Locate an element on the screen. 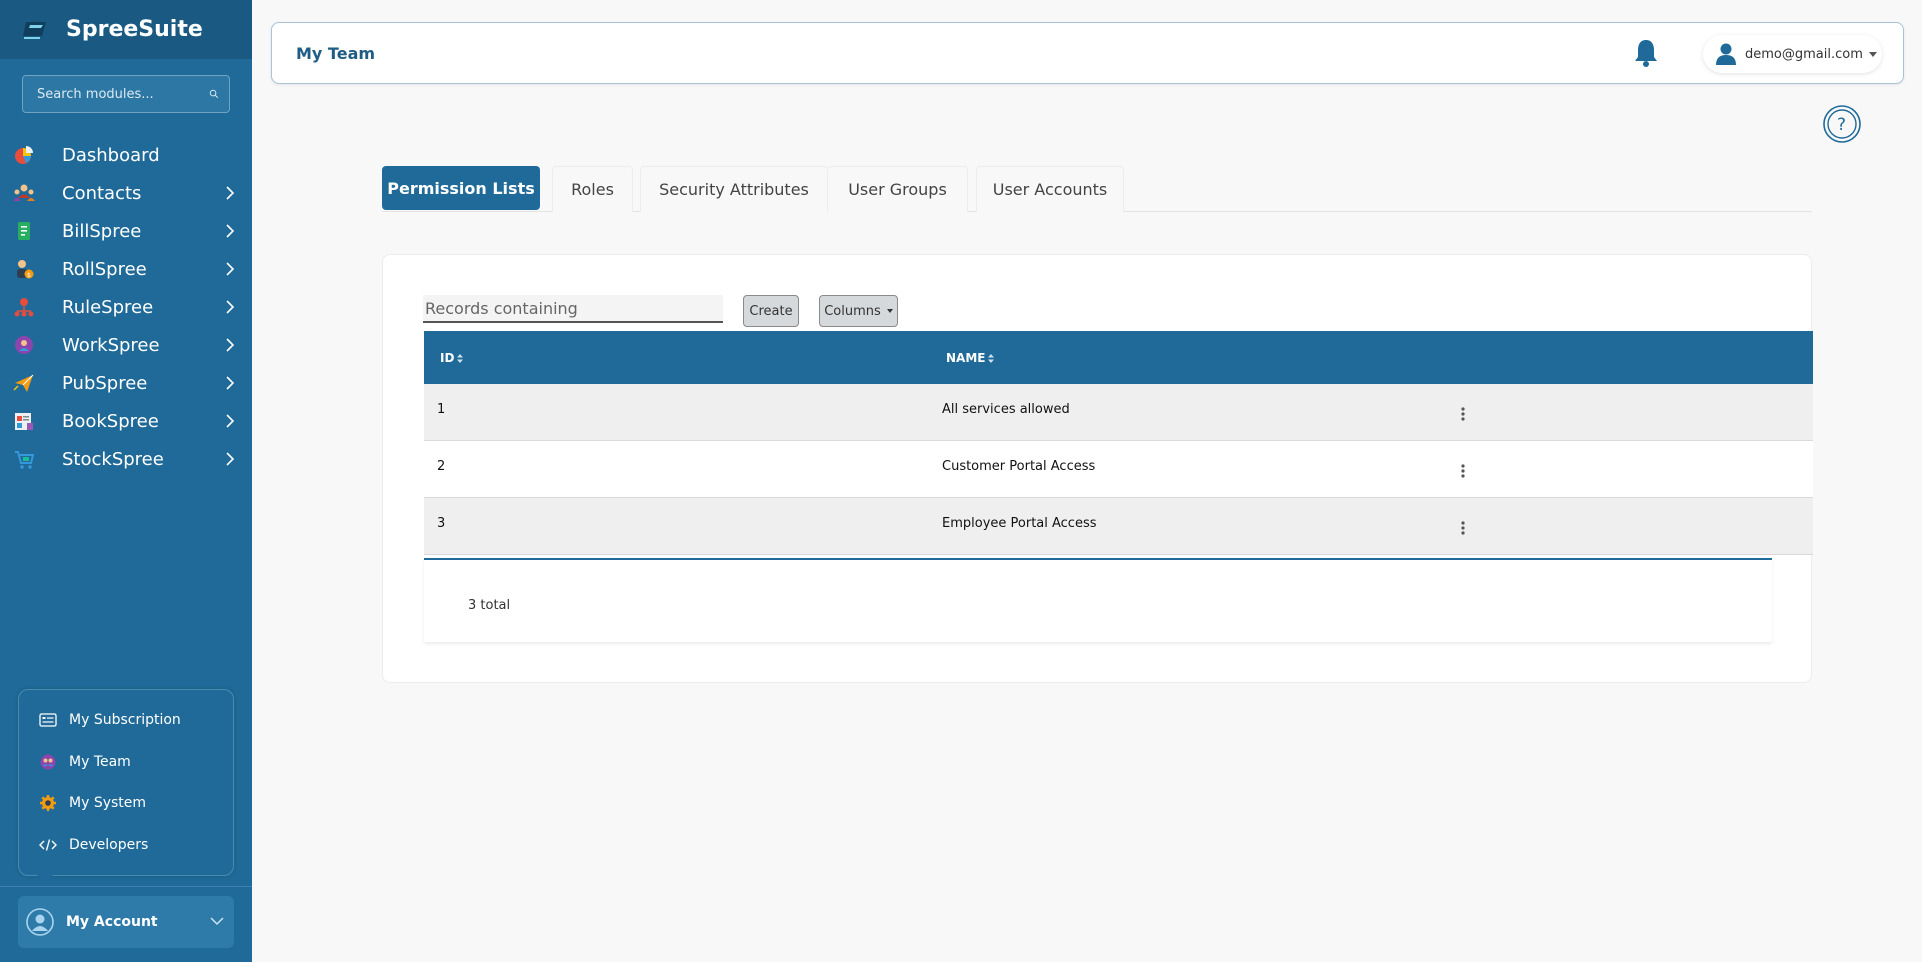 Image resolution: width=1922 pixels, height=962 pixels. module-search-input is located at coordinates (122, 94).